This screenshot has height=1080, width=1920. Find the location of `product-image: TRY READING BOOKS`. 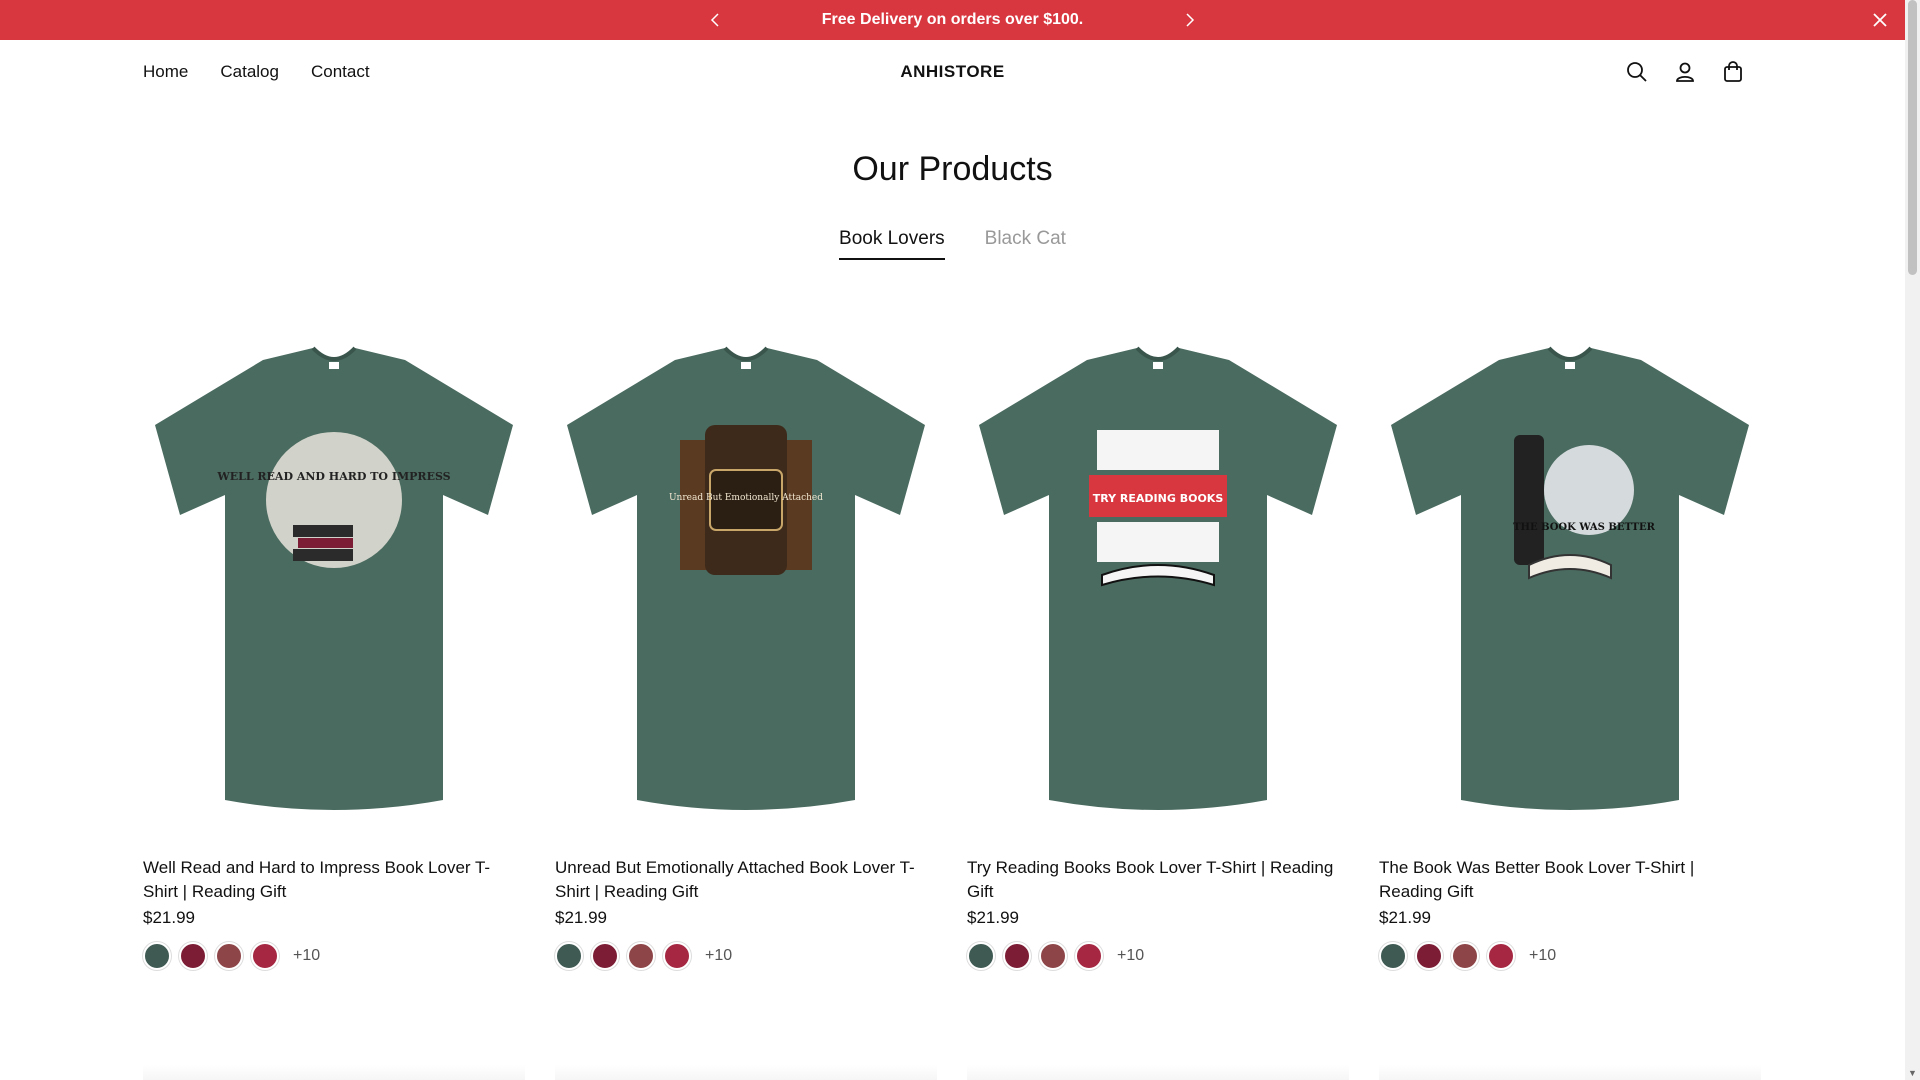

product-image: TRY READING BOOKS is located at coordinates (1158, 580).